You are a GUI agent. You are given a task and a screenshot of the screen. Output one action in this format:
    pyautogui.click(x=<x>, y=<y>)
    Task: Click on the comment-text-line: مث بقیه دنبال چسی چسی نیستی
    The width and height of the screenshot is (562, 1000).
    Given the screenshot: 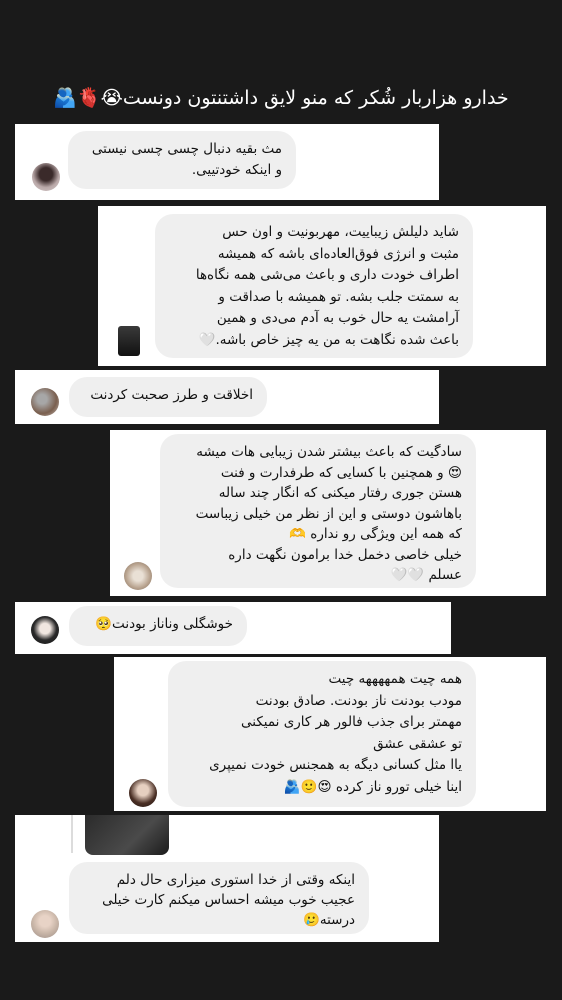 What is the action you would take?
    pyautogui.click(x=186, y=149)
    